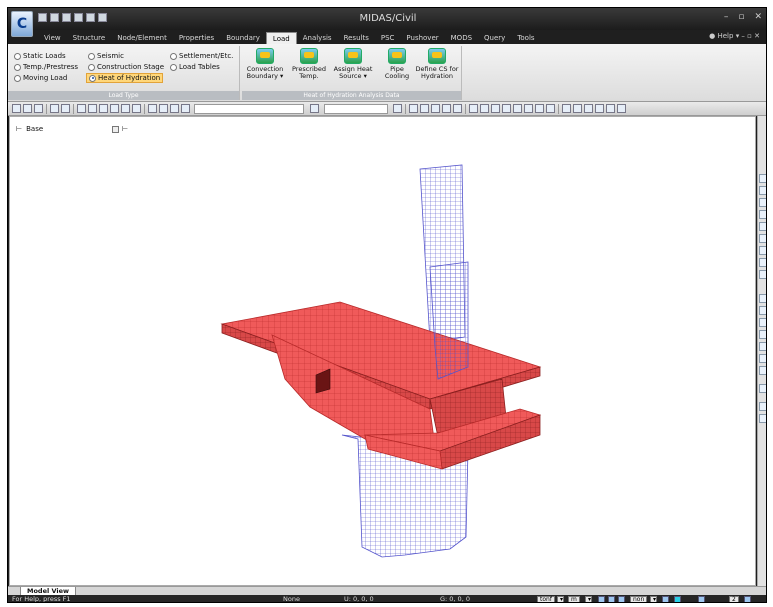 Image resolution: width=773 pixels, height=607 pixels. What do you see at coordinates (517, 108) in the screenshot?
I see `node-number-icon` at bounding box center [517, 108].